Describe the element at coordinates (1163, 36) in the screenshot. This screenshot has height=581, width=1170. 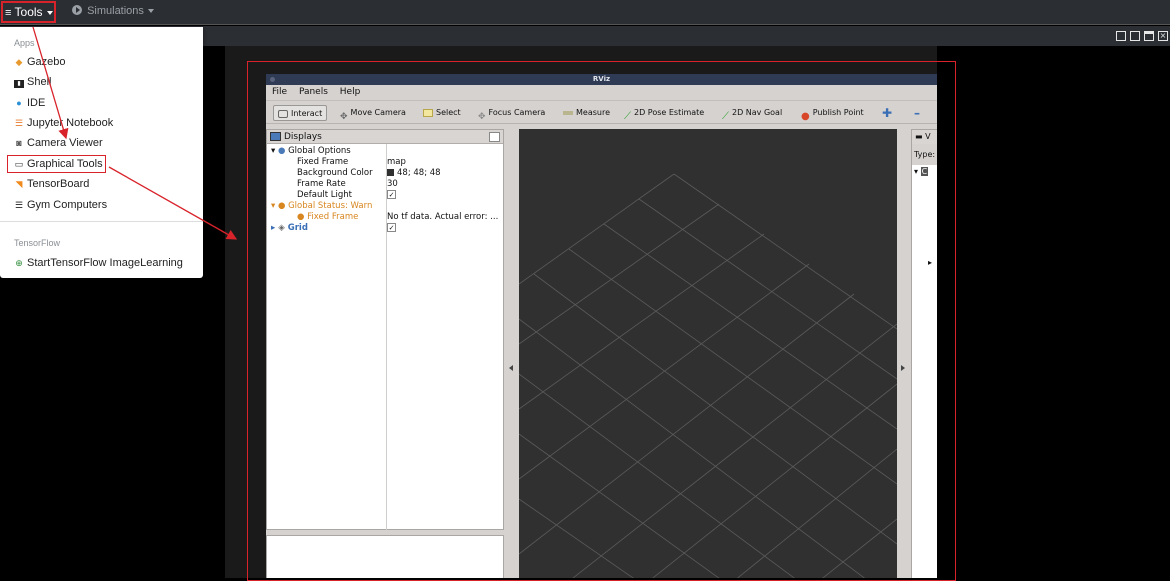
I see `close-icon: ×` at that location.